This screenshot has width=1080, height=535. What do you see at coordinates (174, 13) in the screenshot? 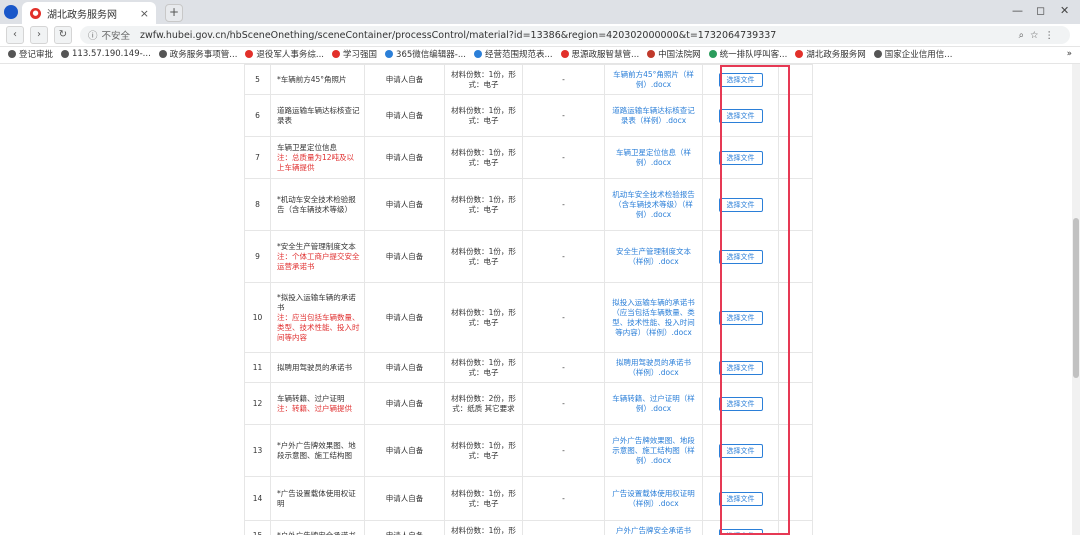
I see `new-tab-button: +` at bounding box center [174, 13].